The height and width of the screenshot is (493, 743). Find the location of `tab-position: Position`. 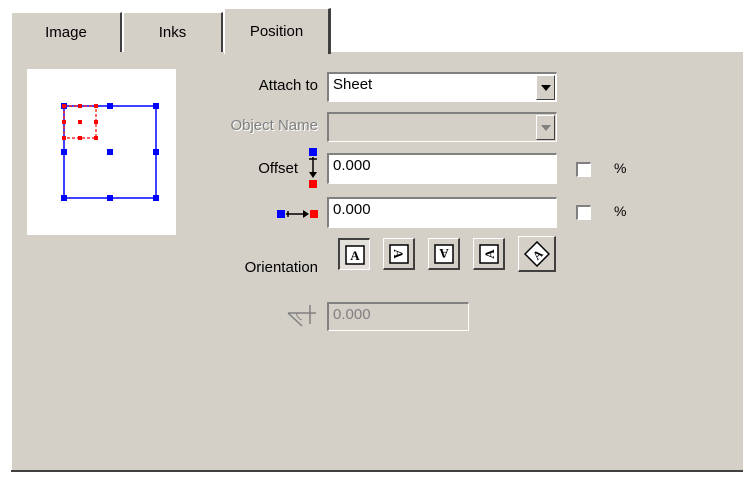

tab-position: Position is located at coordinates (277, 31).